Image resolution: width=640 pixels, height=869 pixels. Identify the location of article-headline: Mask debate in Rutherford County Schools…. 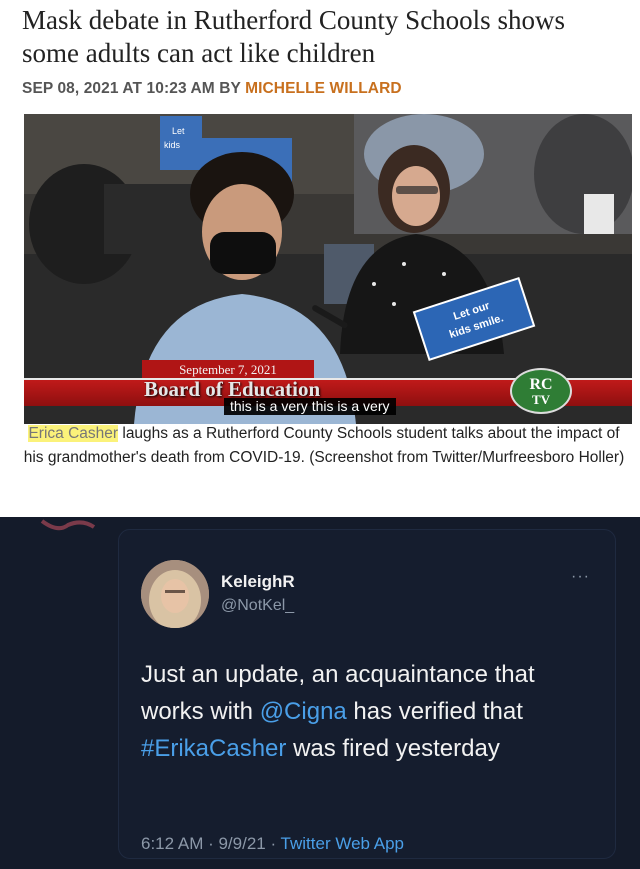
(322, 37).